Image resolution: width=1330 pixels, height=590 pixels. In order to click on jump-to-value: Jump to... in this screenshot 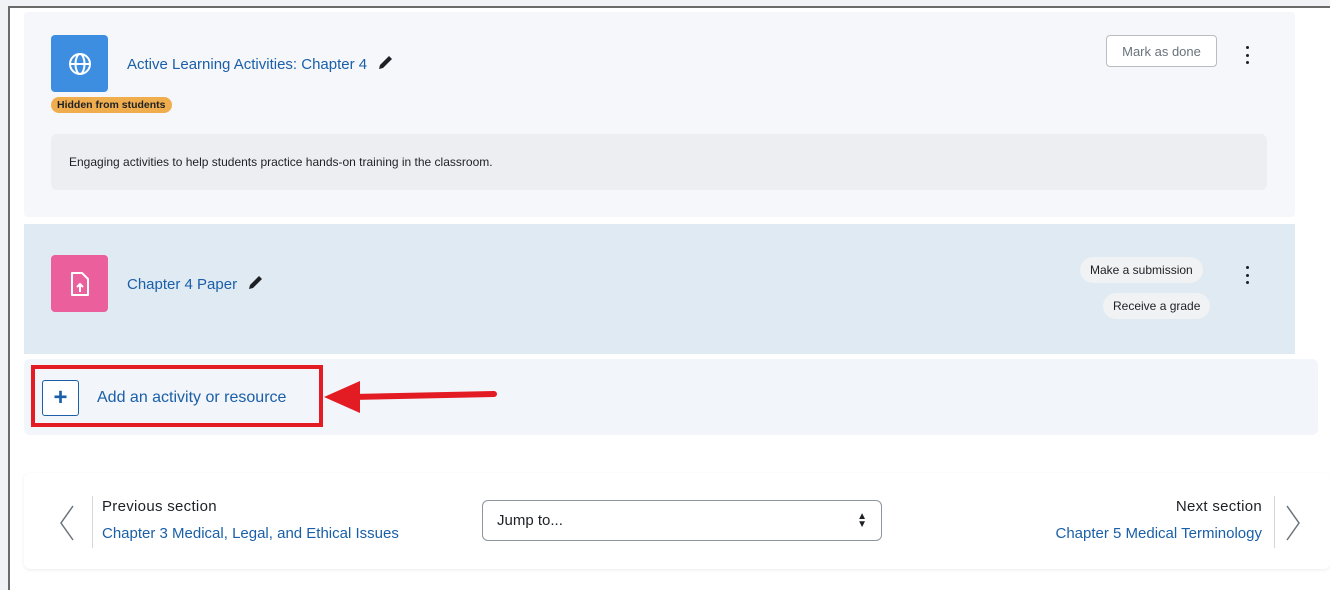, I will do `click(530, 520)`.